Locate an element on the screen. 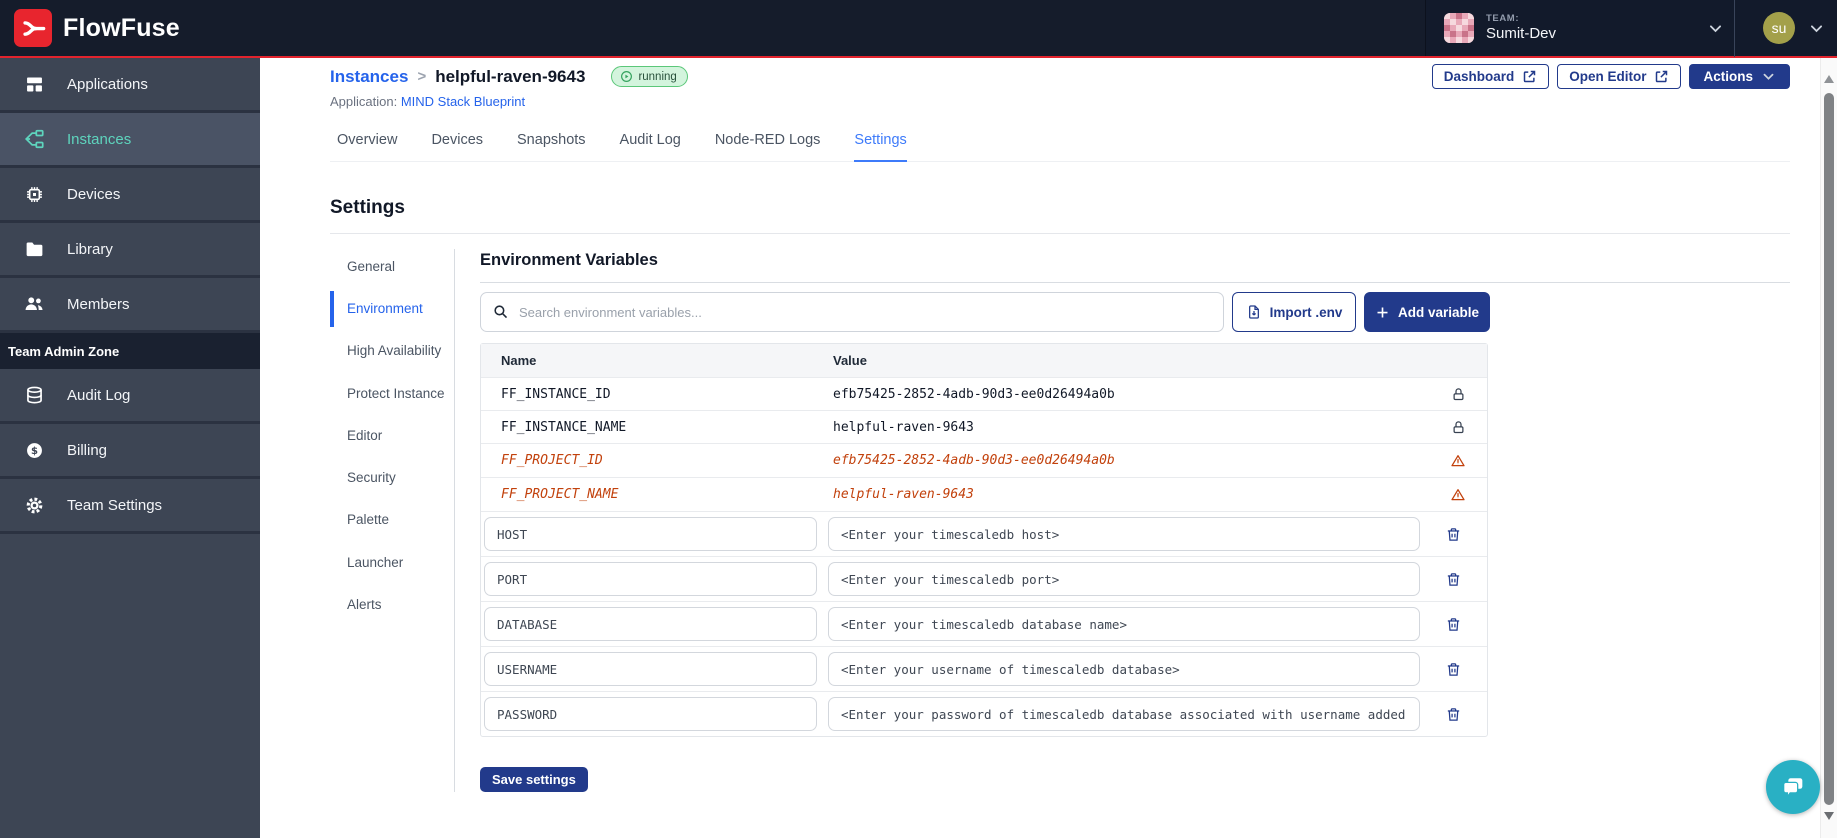 Image resolution: width=1837 pixels, height=838 pixels. flowfuse-logo: FlowFuse is located at coordinates (97, 28).